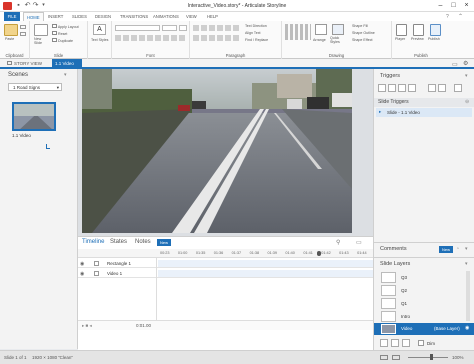  I want to click on tab-help: HELP, so click(212, 16).